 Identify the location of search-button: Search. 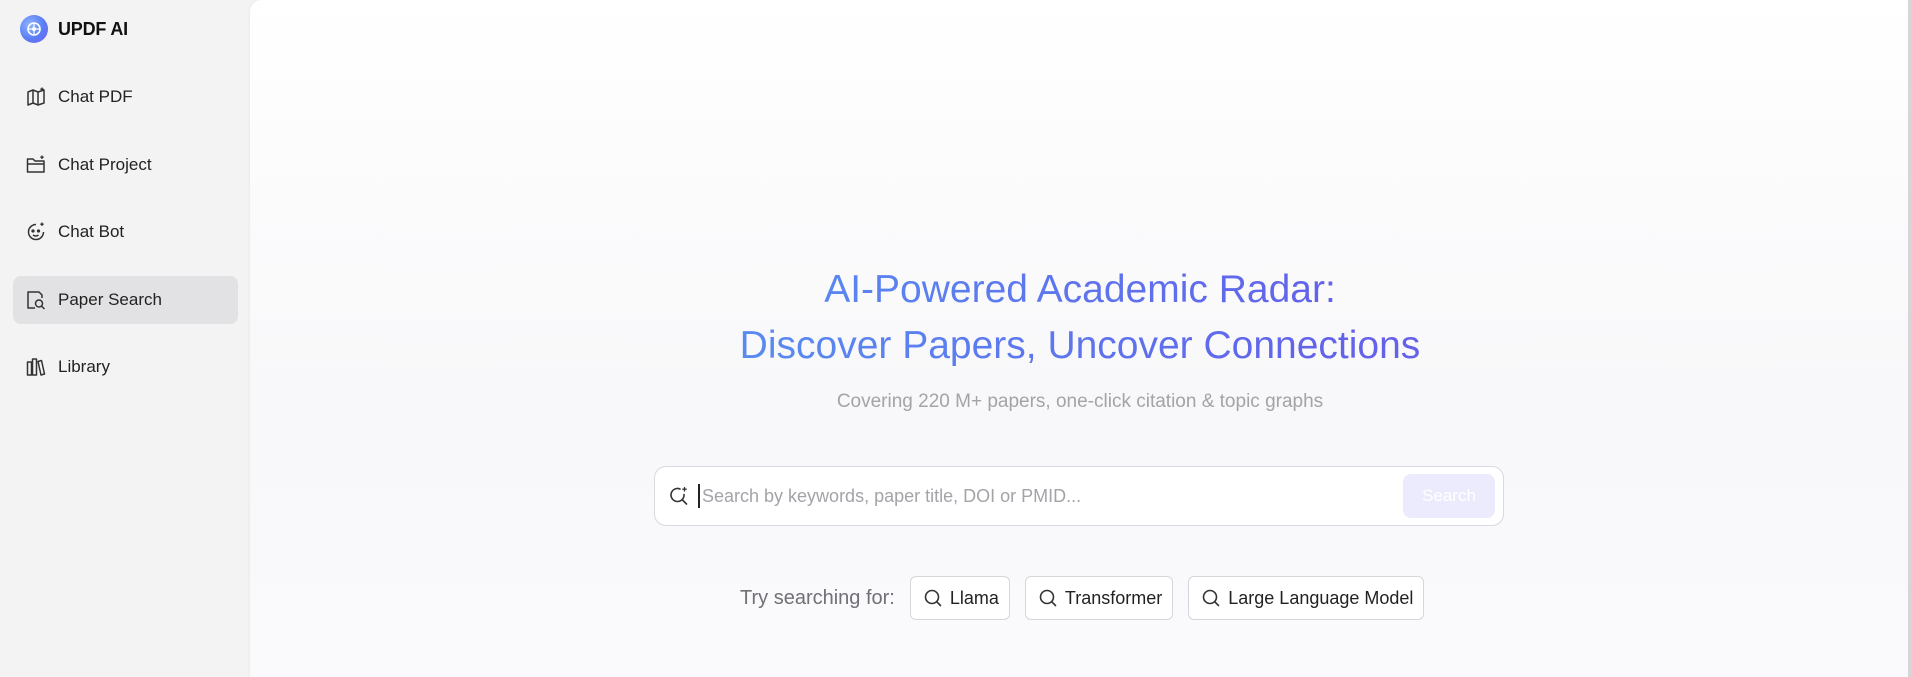
(1449, 496).